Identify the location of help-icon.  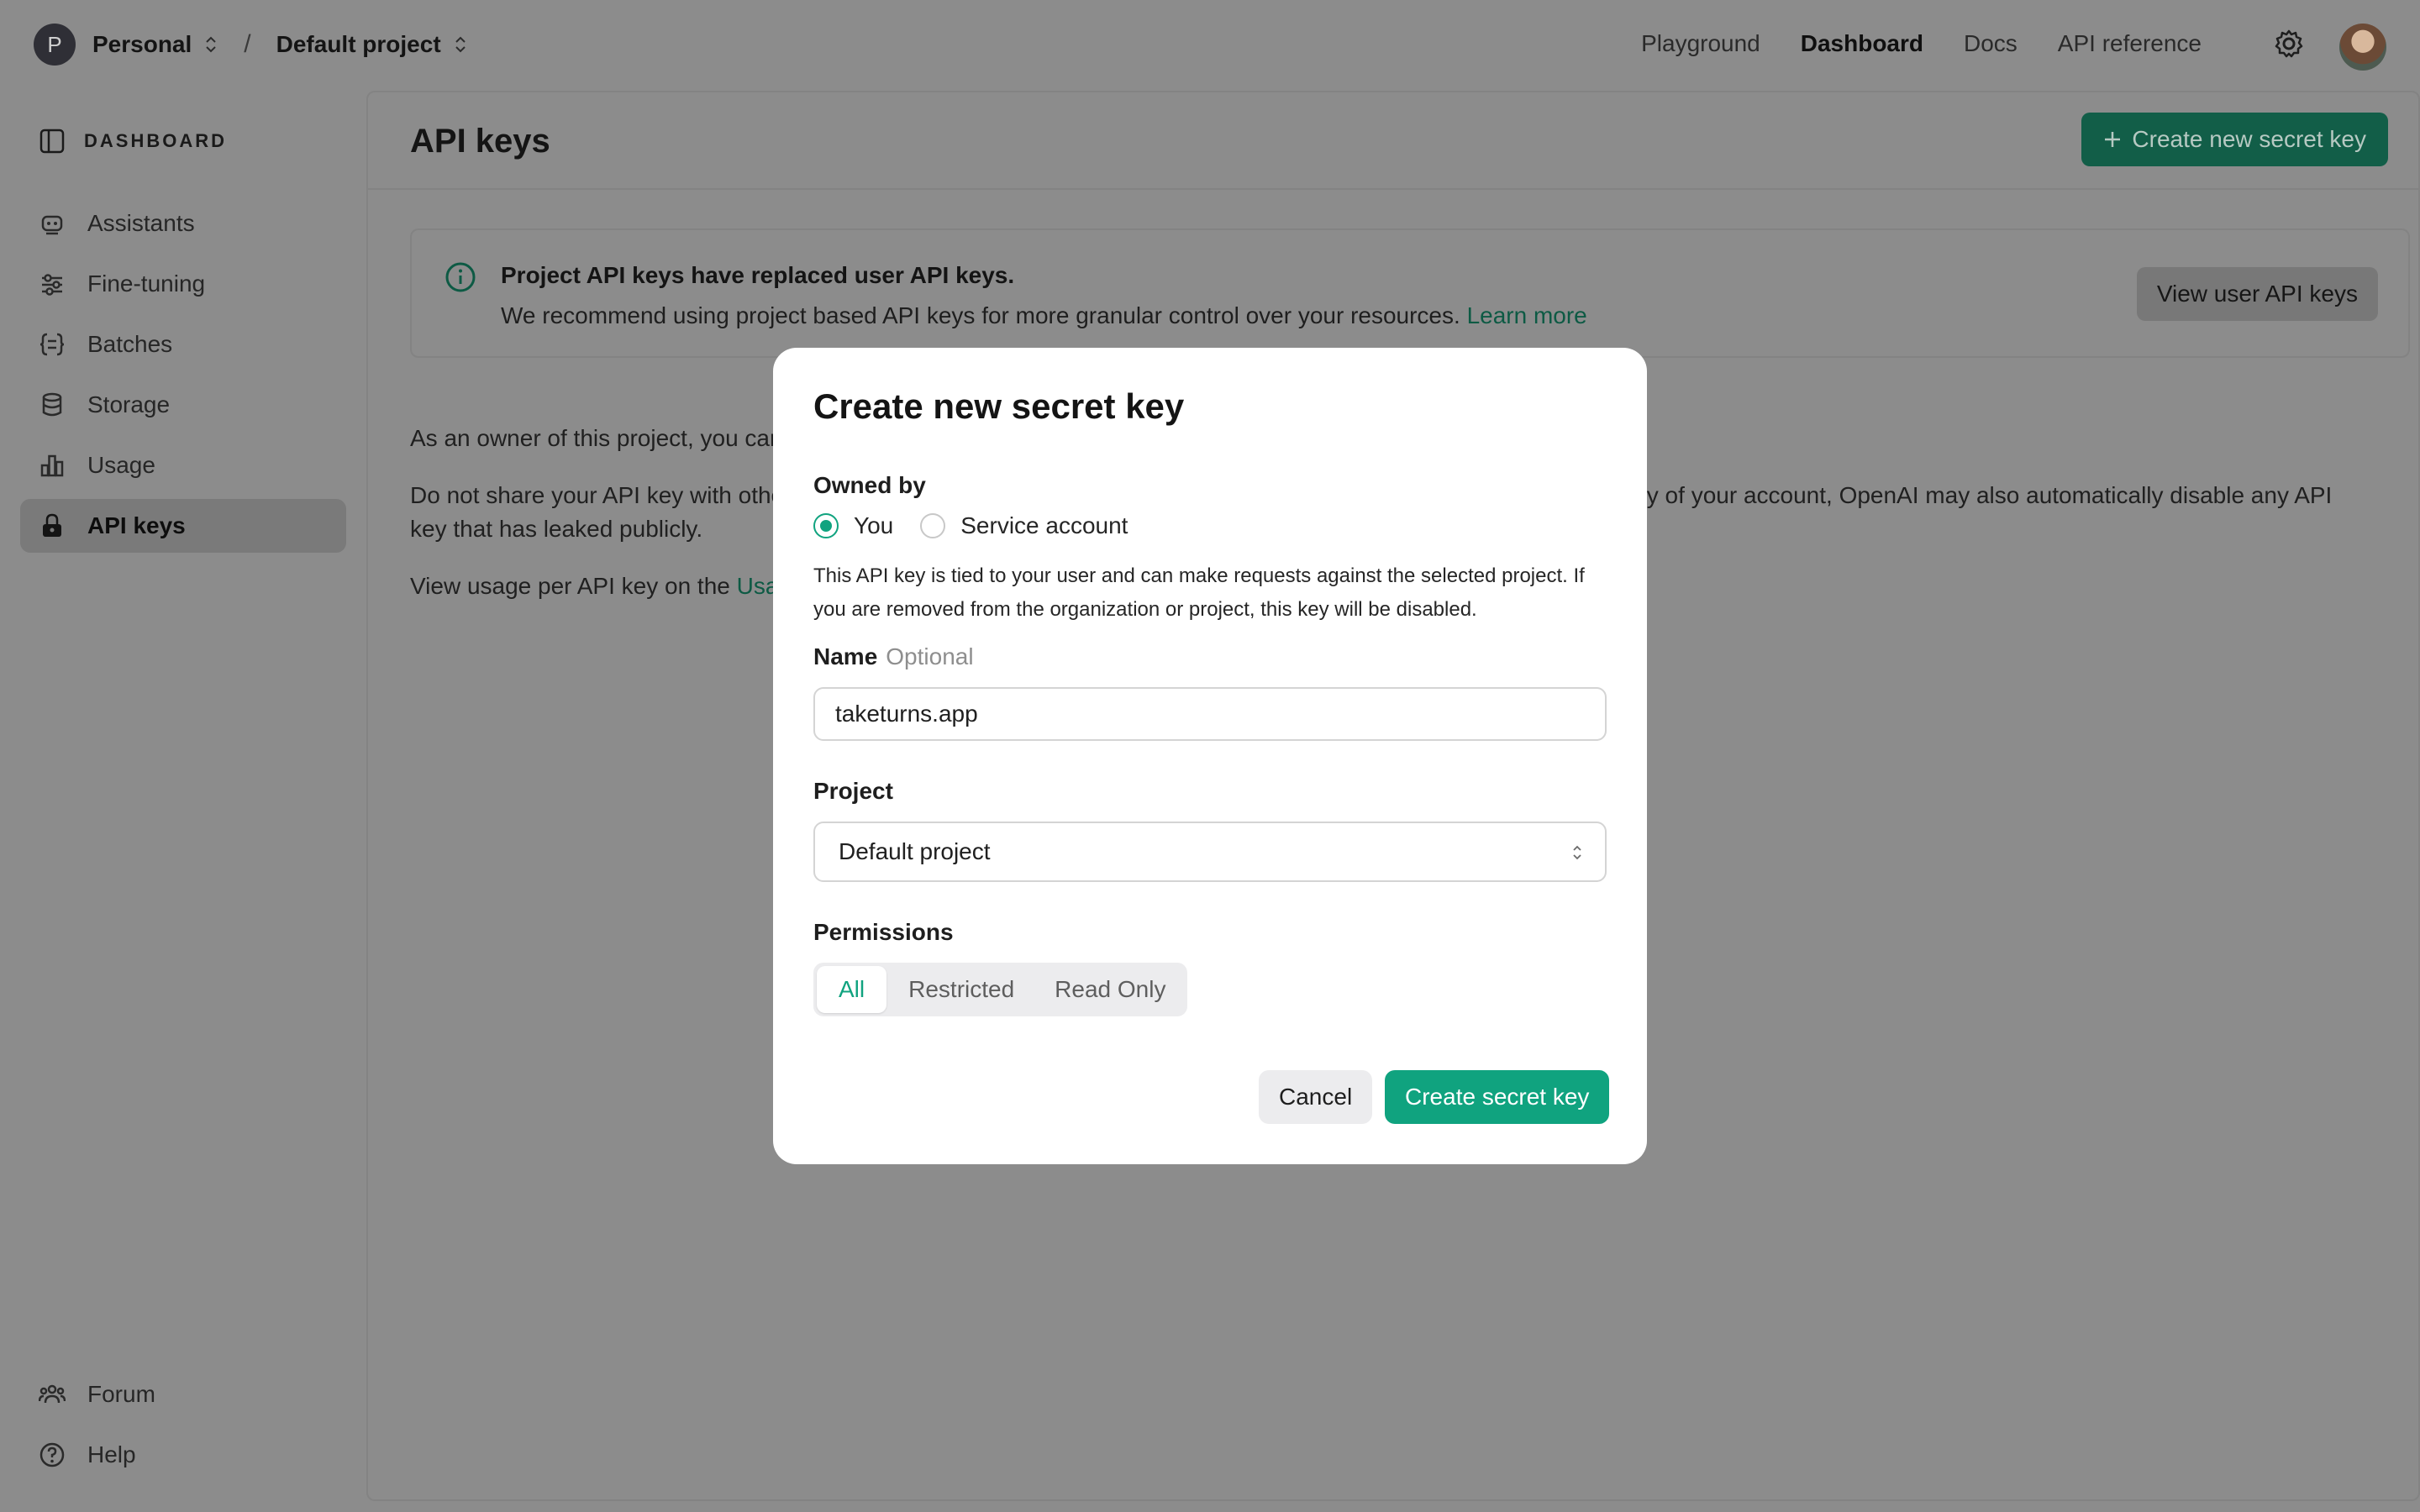
(52, 1454).